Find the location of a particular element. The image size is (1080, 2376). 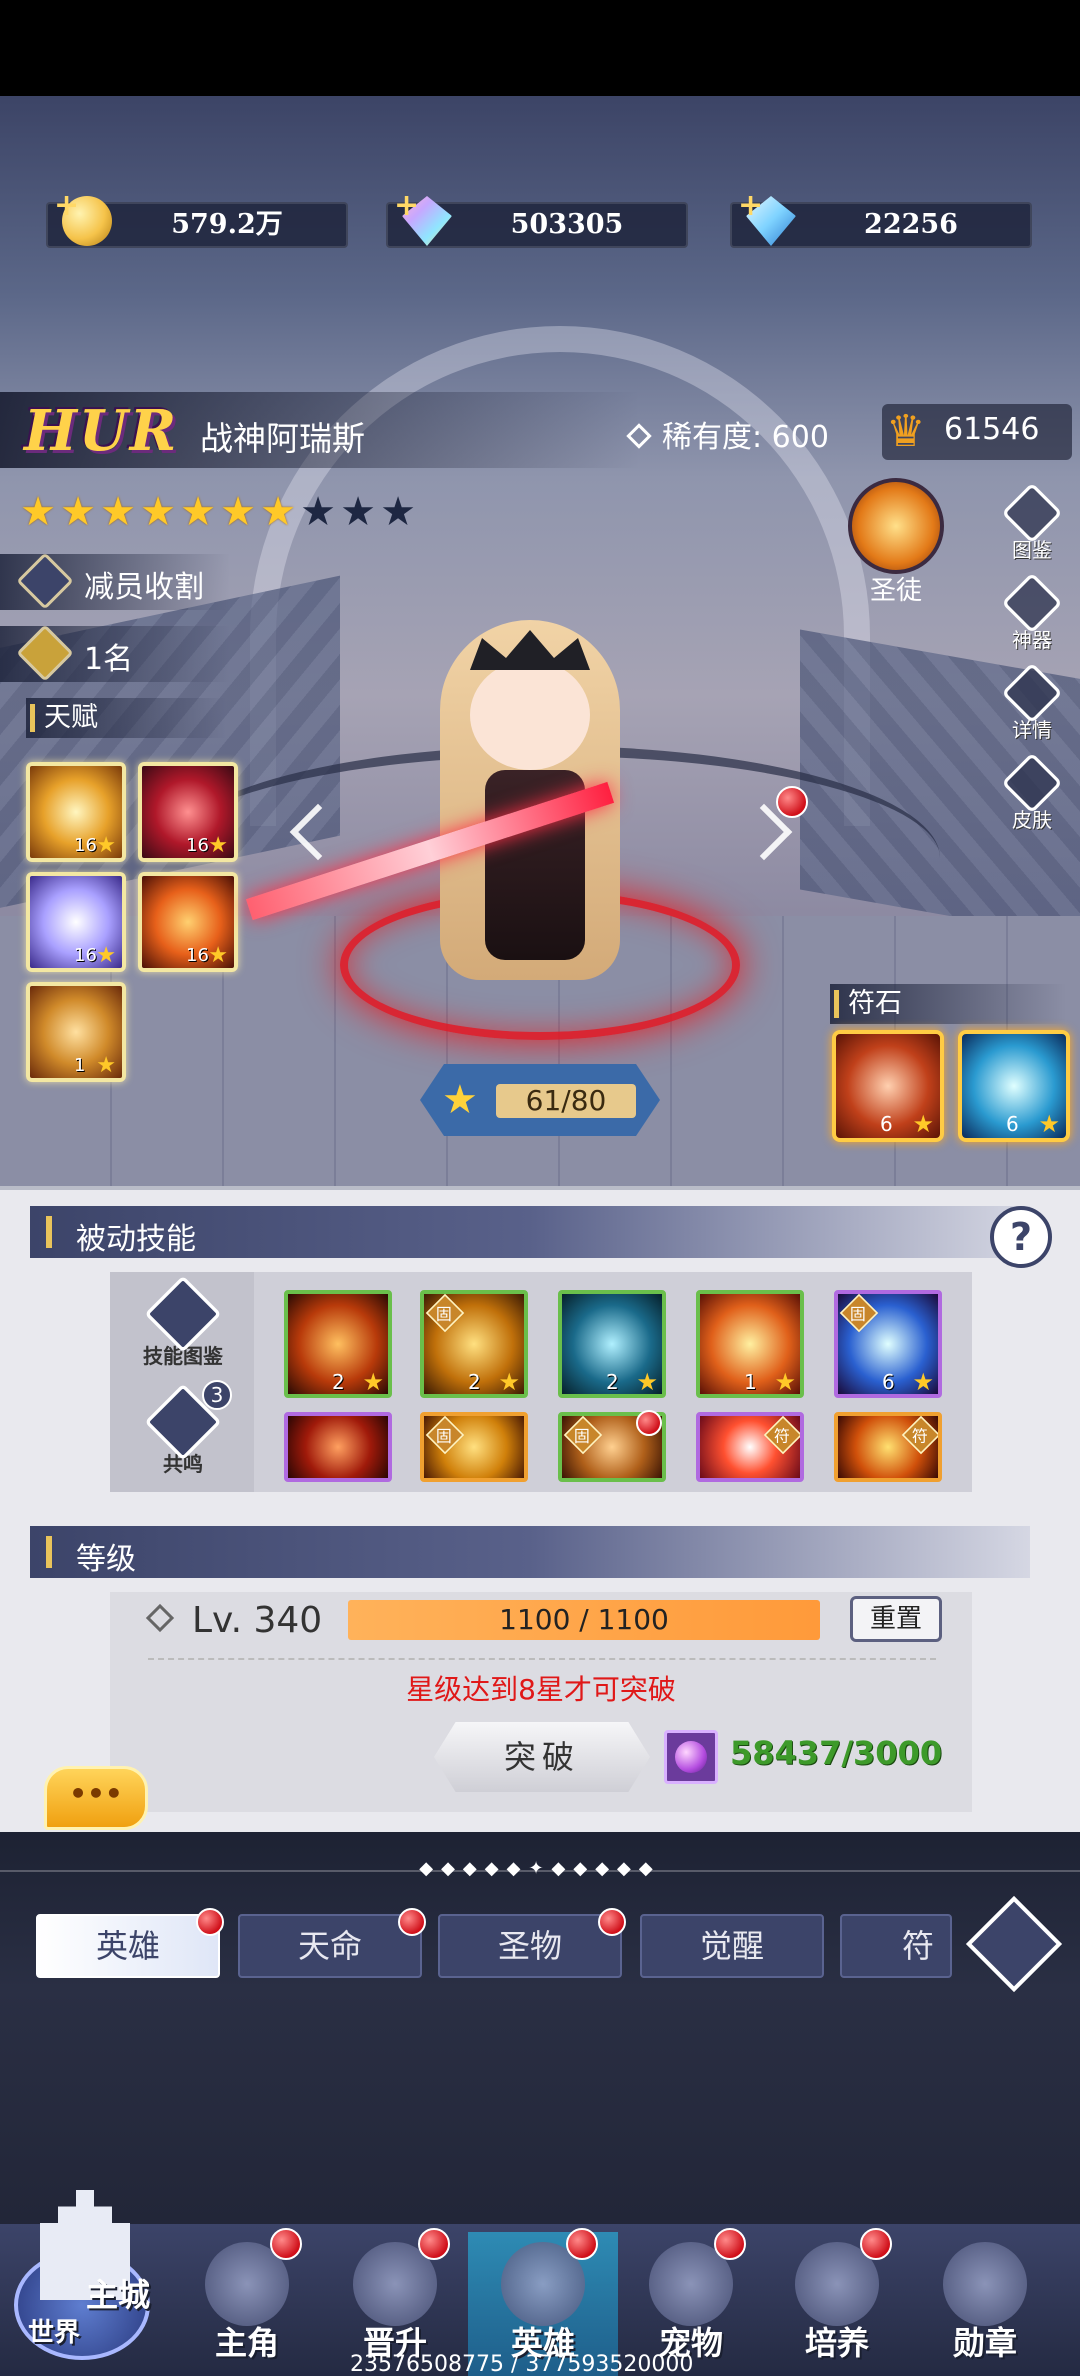

crown-icon: ♛ is located at coordinates (906, 431).